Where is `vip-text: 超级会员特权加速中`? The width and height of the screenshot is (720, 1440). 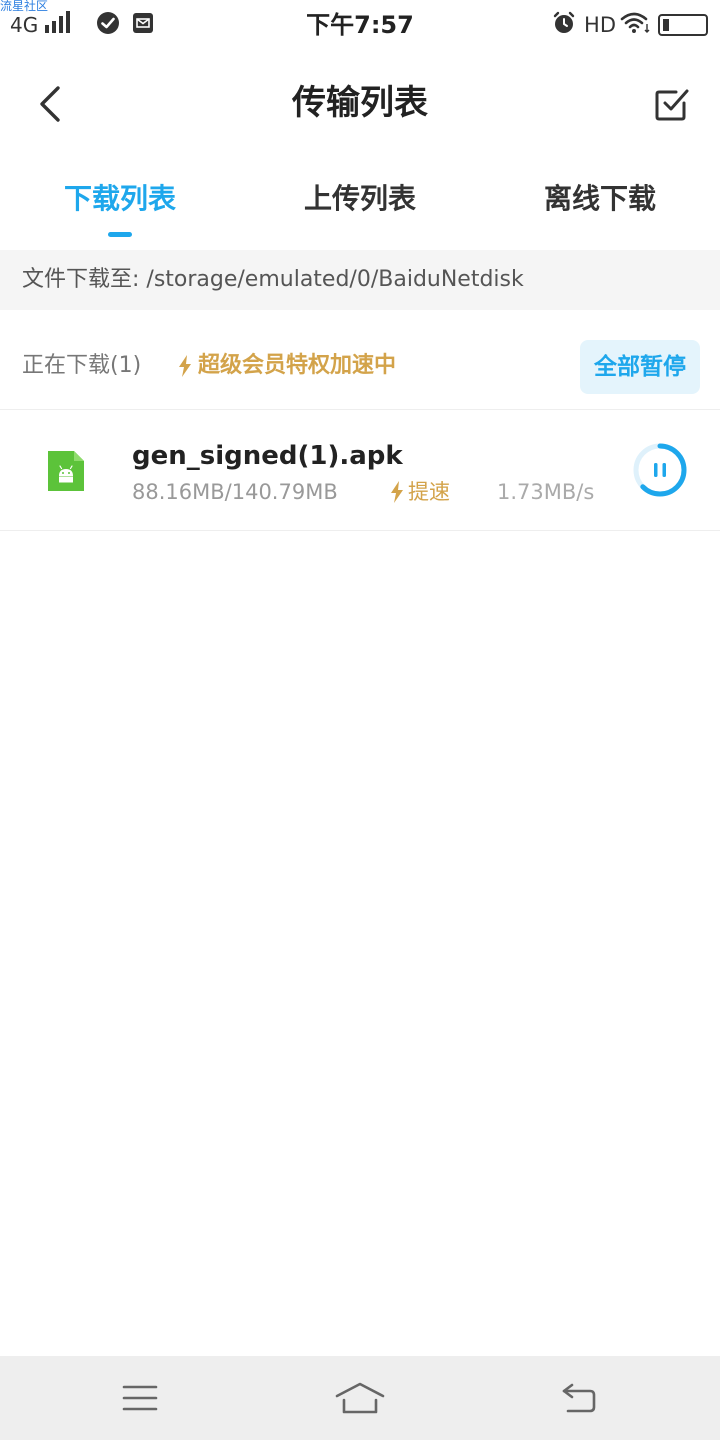
vip-text: 超级会员特权加速中 is located at coordinates (297, 365).